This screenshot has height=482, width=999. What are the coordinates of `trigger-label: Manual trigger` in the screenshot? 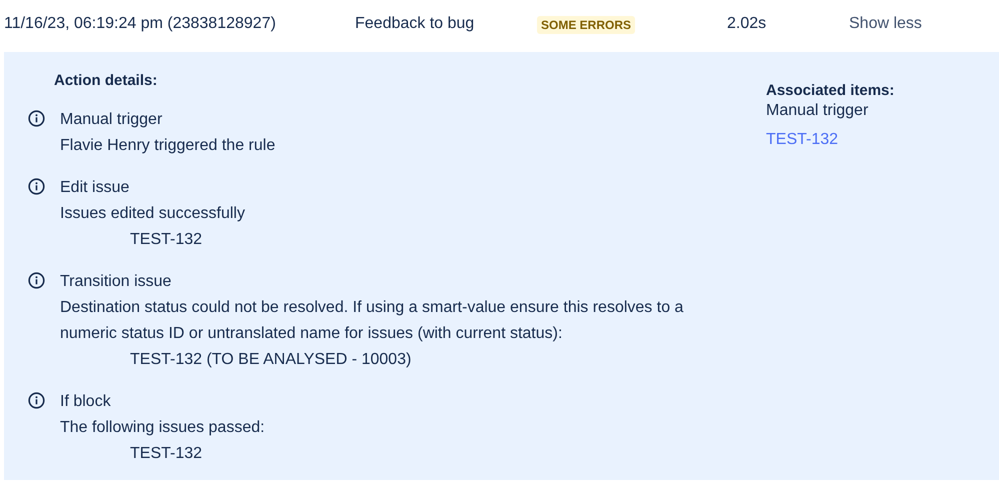 It's located at (818, 111).